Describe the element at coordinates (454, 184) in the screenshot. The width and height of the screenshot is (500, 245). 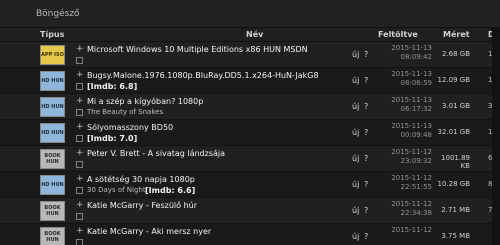
I see `file-size: 10.28 GB` at that location.